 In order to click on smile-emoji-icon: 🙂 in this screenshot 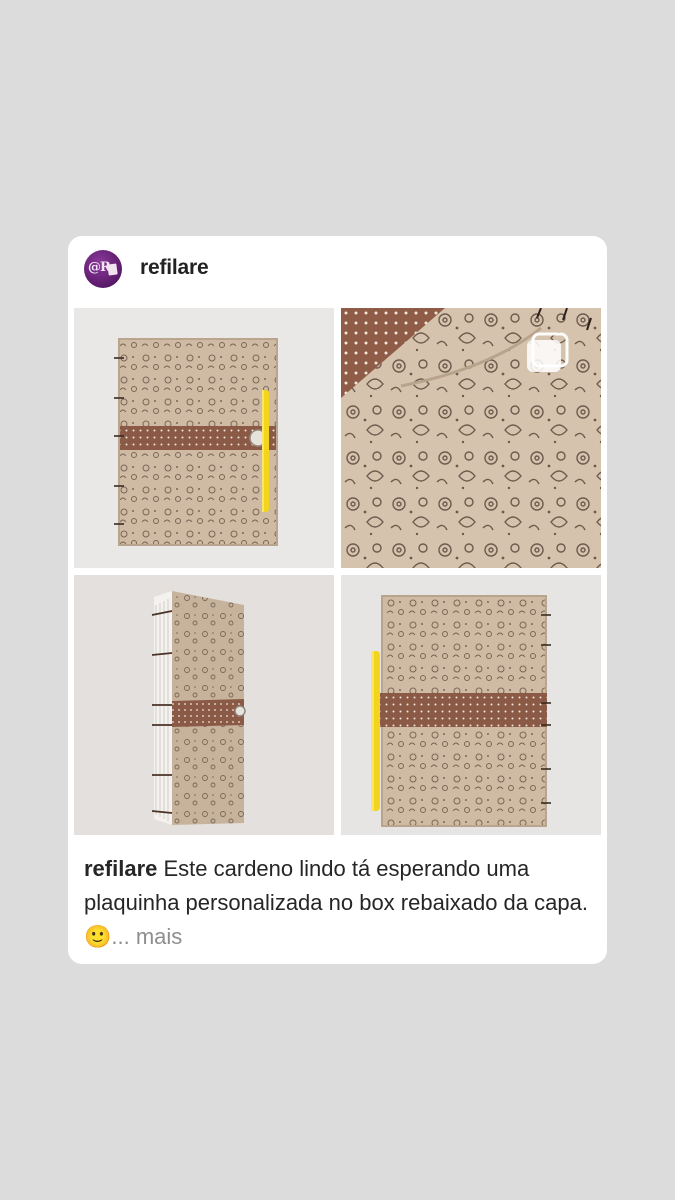, I will do `click(98, 936)`.